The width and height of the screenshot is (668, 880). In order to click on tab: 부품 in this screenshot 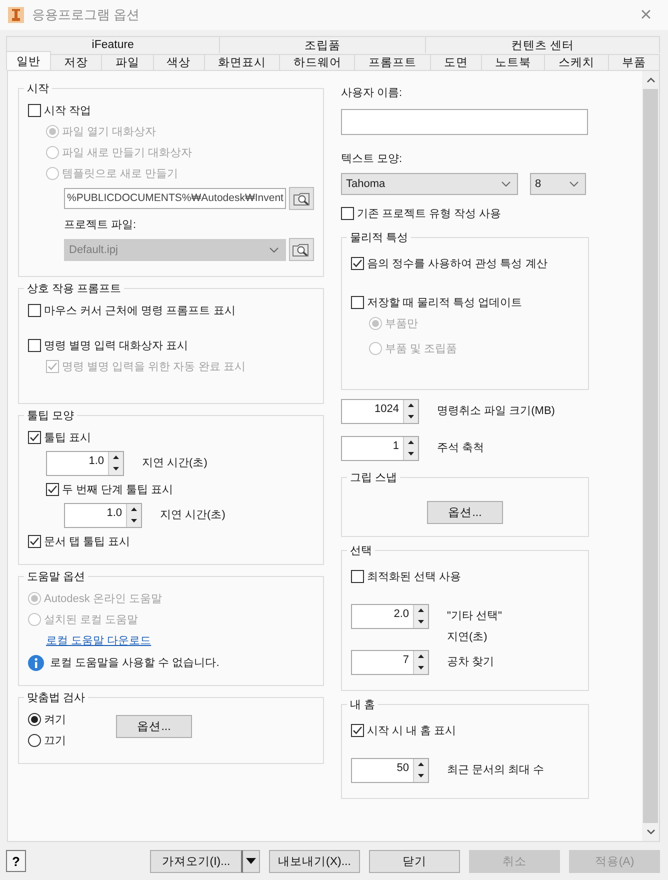, I will do `click(634, 62)`.